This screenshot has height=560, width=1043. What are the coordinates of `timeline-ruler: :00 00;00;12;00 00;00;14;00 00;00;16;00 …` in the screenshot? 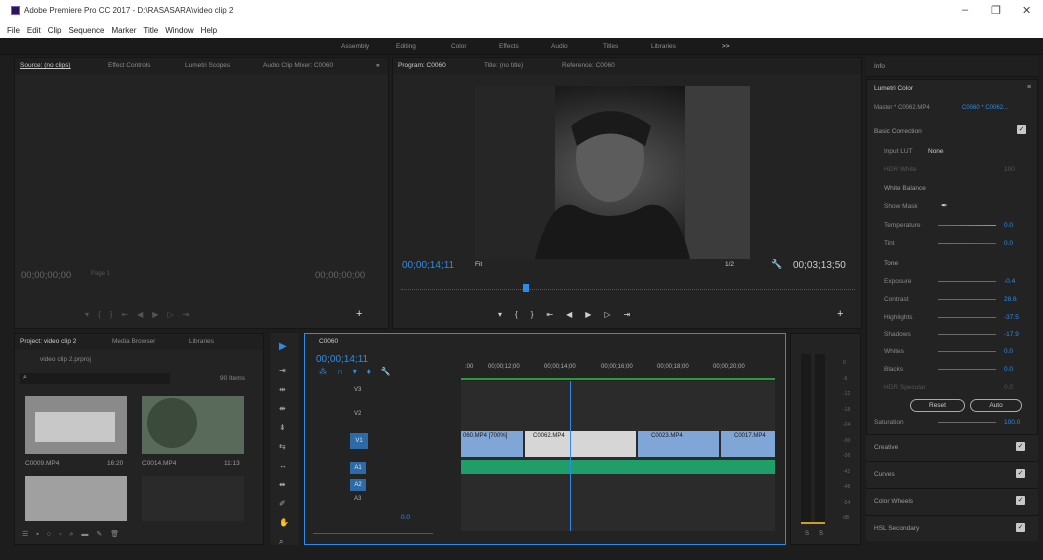 It's located at (618, 370).